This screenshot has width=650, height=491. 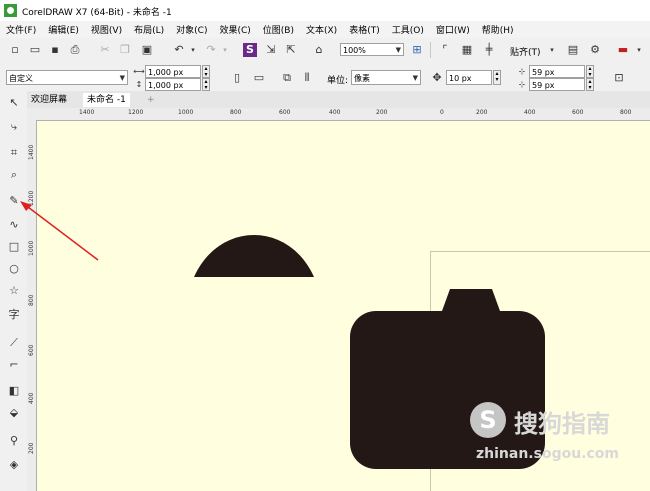 What do you see at coordinates (626, 112) in the screenshot?
I see `ruler-h-label: 800` at bounding box center [626, 112].